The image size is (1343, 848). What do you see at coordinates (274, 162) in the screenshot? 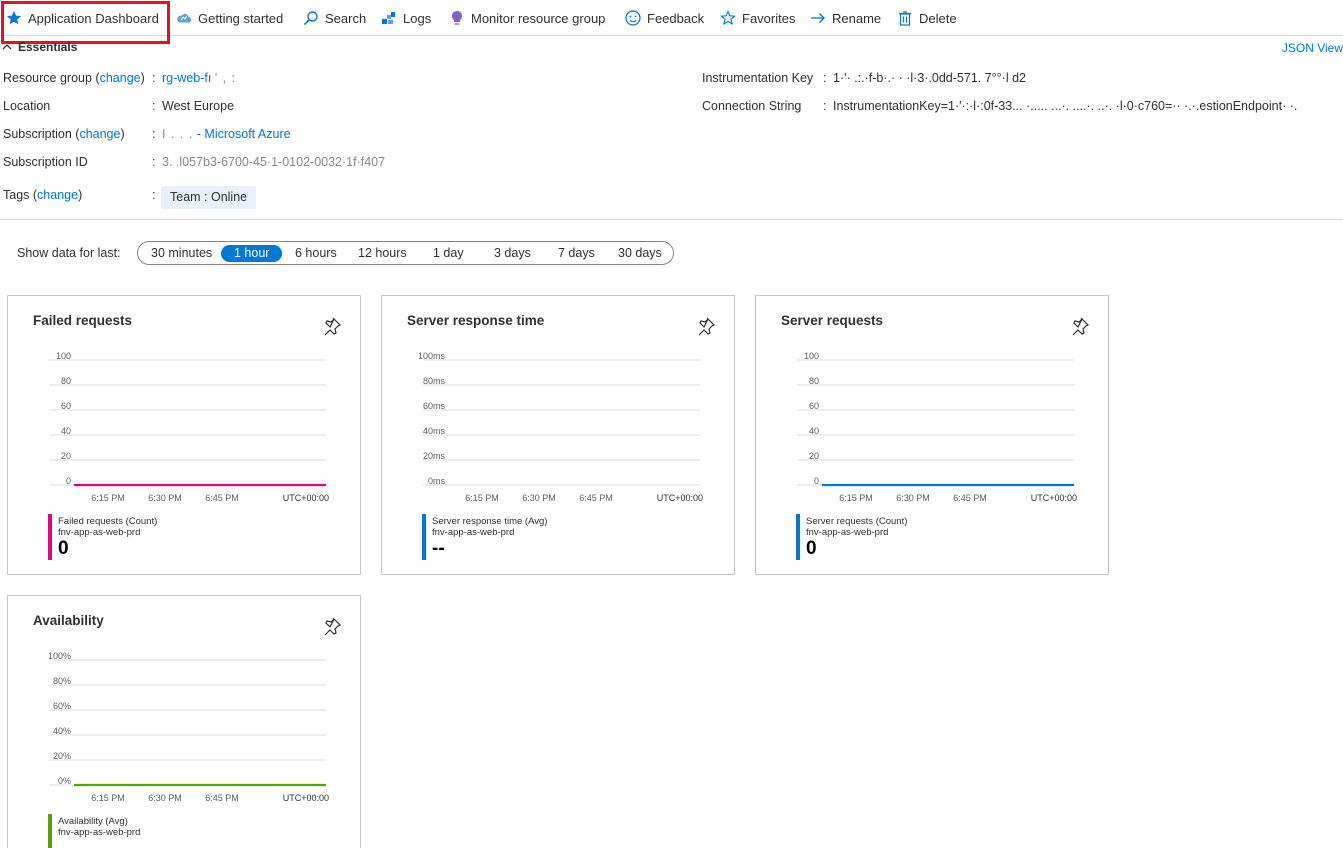
I see `subscription-id-value: 3. .l057b3-6700-45·1-0102-0032·1f·f407` at bounding box center [274, 162].